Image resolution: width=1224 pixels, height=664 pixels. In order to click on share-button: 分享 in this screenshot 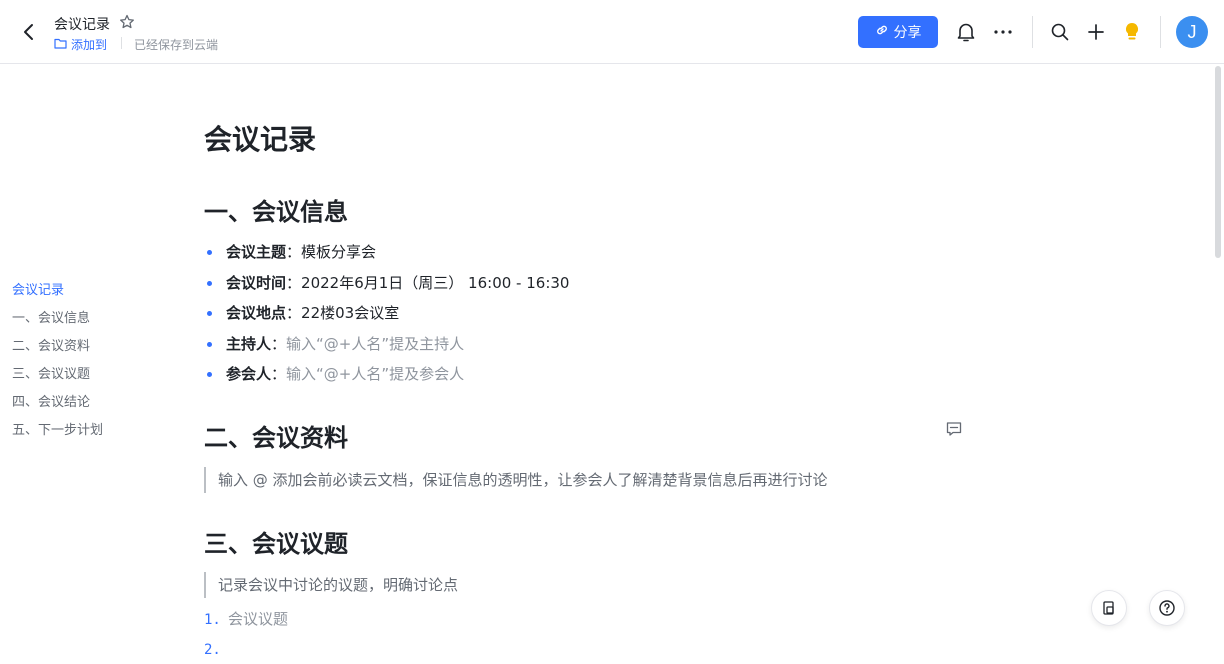, I will do `click(898, 32)`.